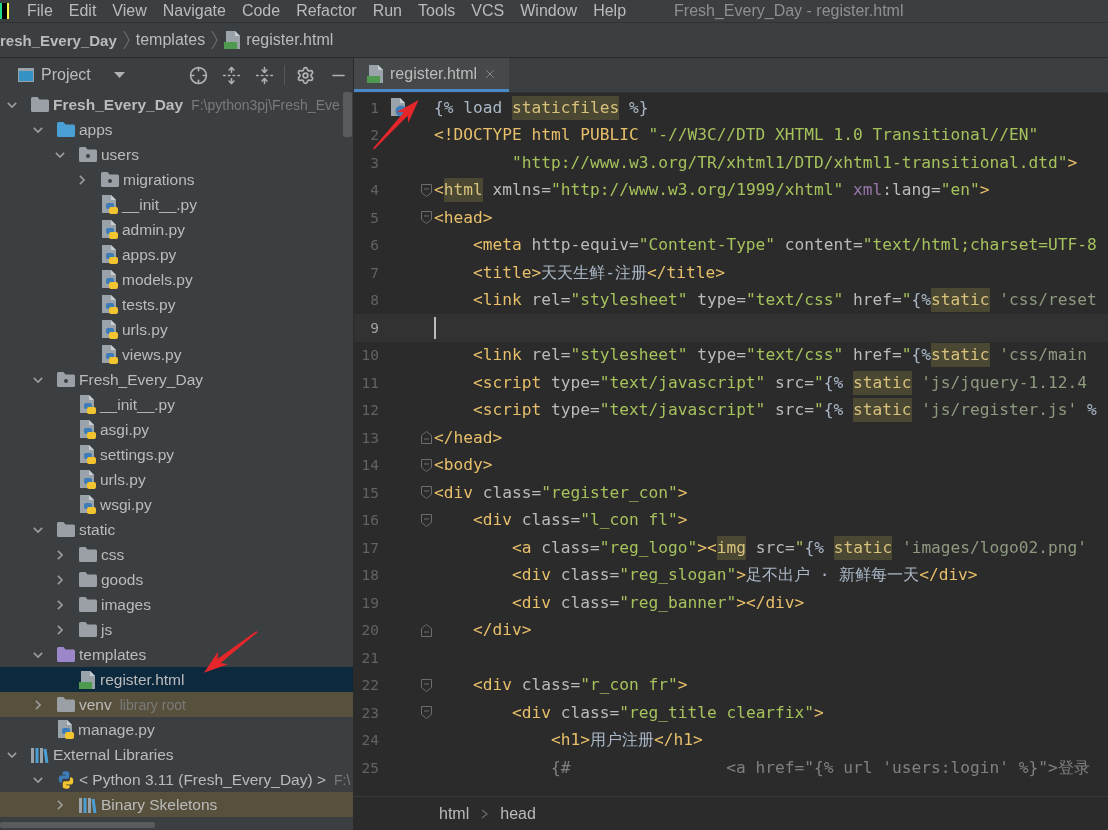 The width and height of the screenshot is (1108, 830). Describe the element at coordinates (176, 129) in the screenshot. I see `tree-item: apps` at that location.